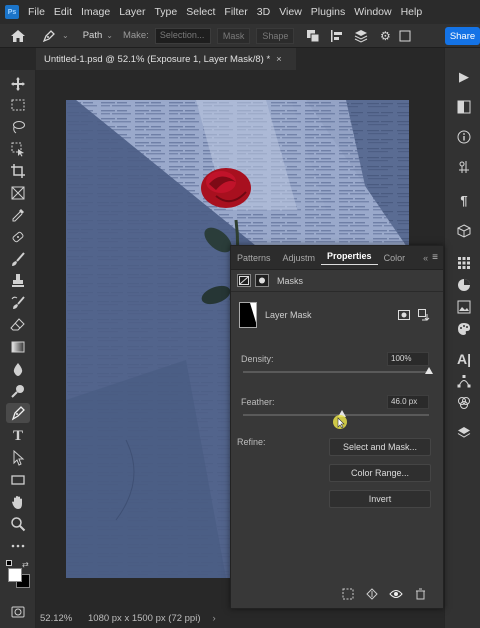  What do you see at coordinates (464, 433) in the screenshot?
I see `layers-icon` at bounding box center [464, 433].